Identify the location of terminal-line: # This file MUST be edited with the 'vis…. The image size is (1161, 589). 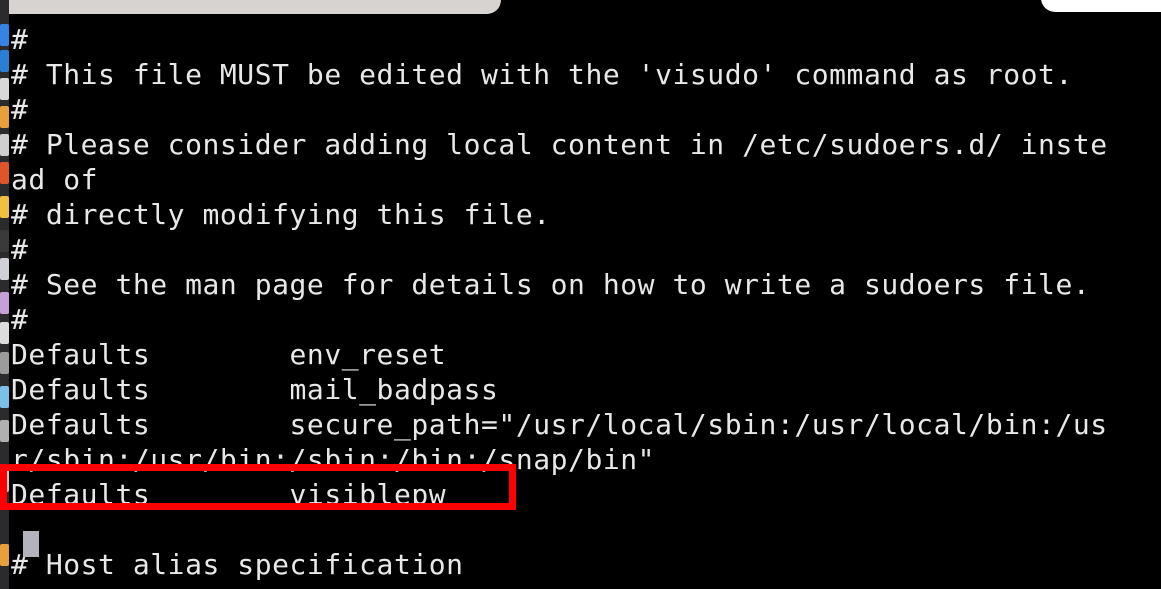
(542, 74).